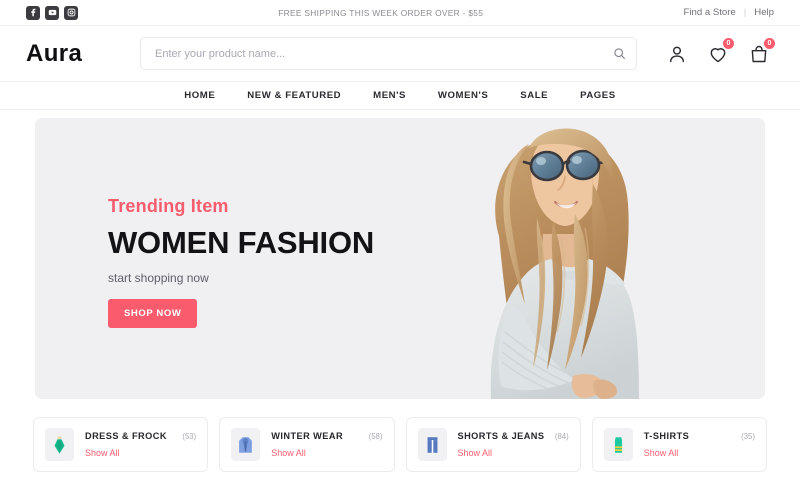 Image resolution: width=800 pixels, height=500 pixels. Describe the element at coordinates (199, 95) in the screenshot. I see `nav-item-home: HOME` at that location.